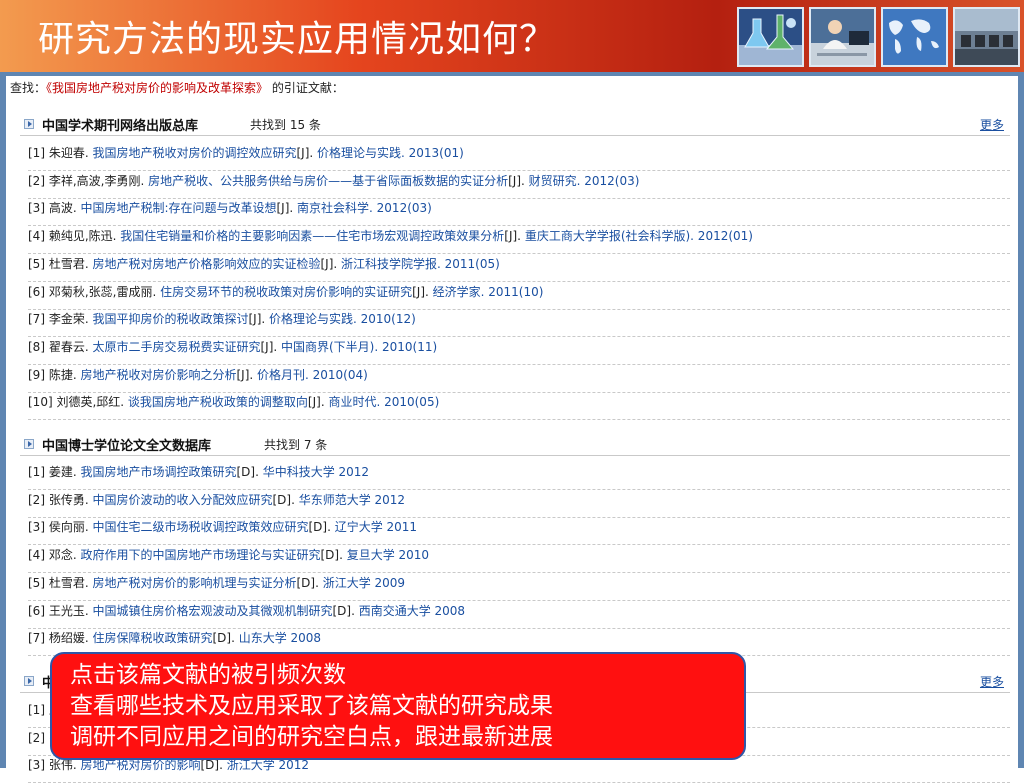  What do you see at coordinates (519, 476) in the screenshot?
I see `citation-row: [1] 姜建. 我国房地产市场调控政策研究[D]. 华中科技大学 2012` at bounding box center [519, 476].